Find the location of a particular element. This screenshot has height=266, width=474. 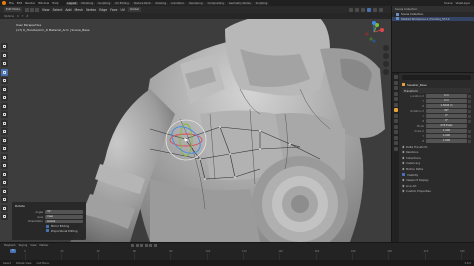

mirror-editing-checkbox is located at coordinates (47, 226).